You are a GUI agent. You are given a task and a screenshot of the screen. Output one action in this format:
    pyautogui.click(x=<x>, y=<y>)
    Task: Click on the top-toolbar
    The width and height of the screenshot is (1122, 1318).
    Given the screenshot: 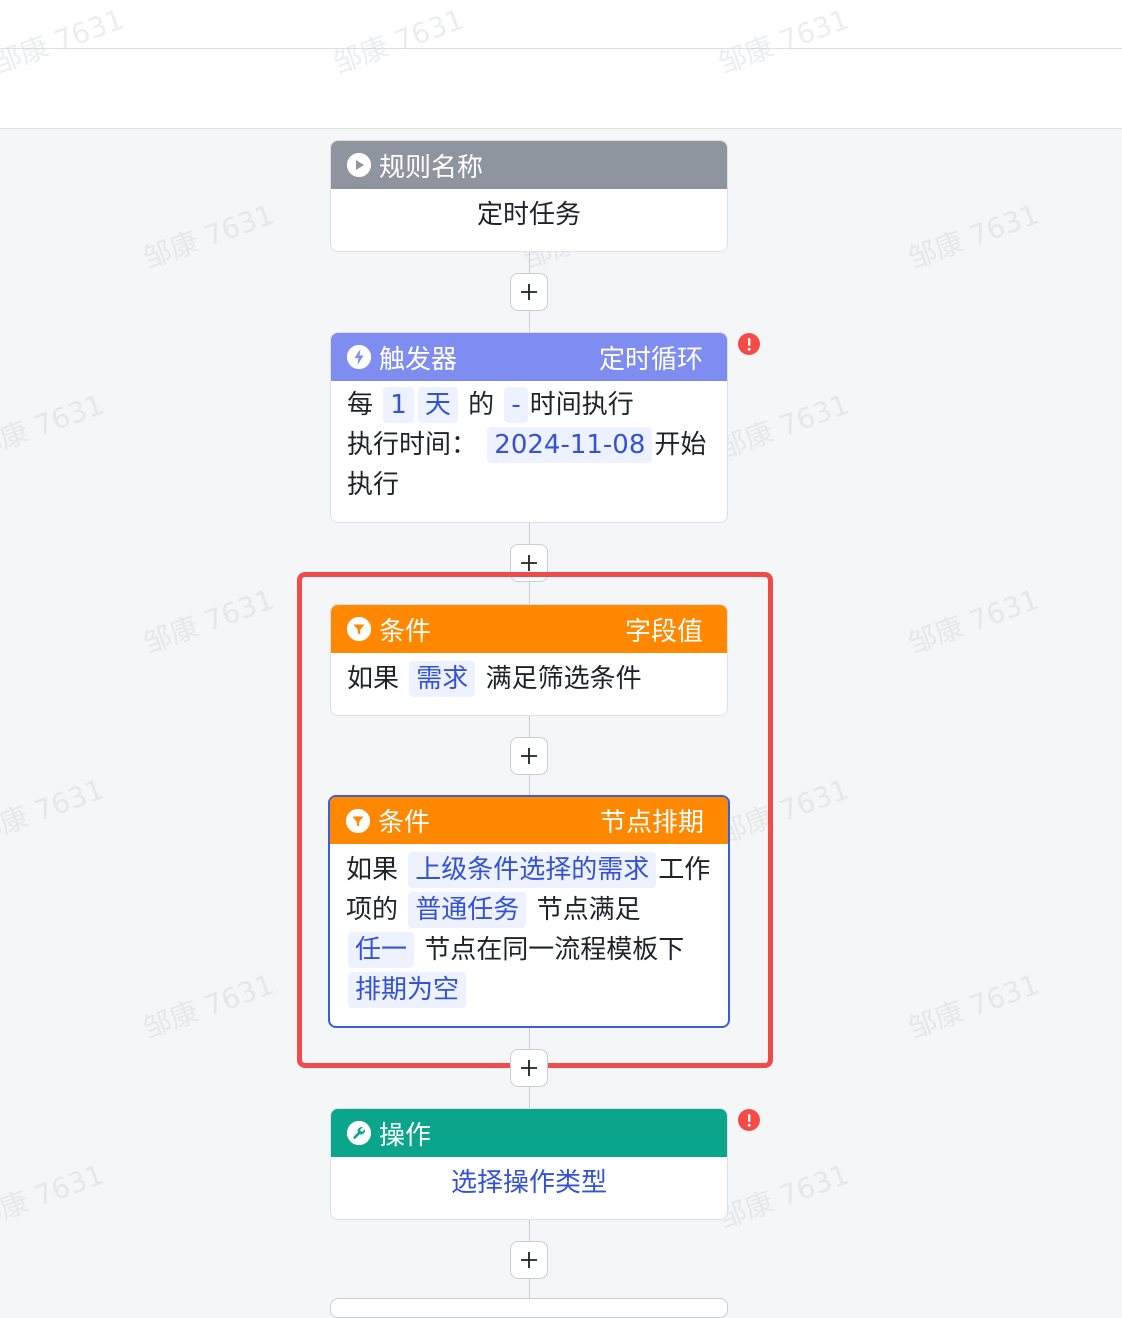 What is the action you would take?
    pyautogui.click(x=561, y=64)
    